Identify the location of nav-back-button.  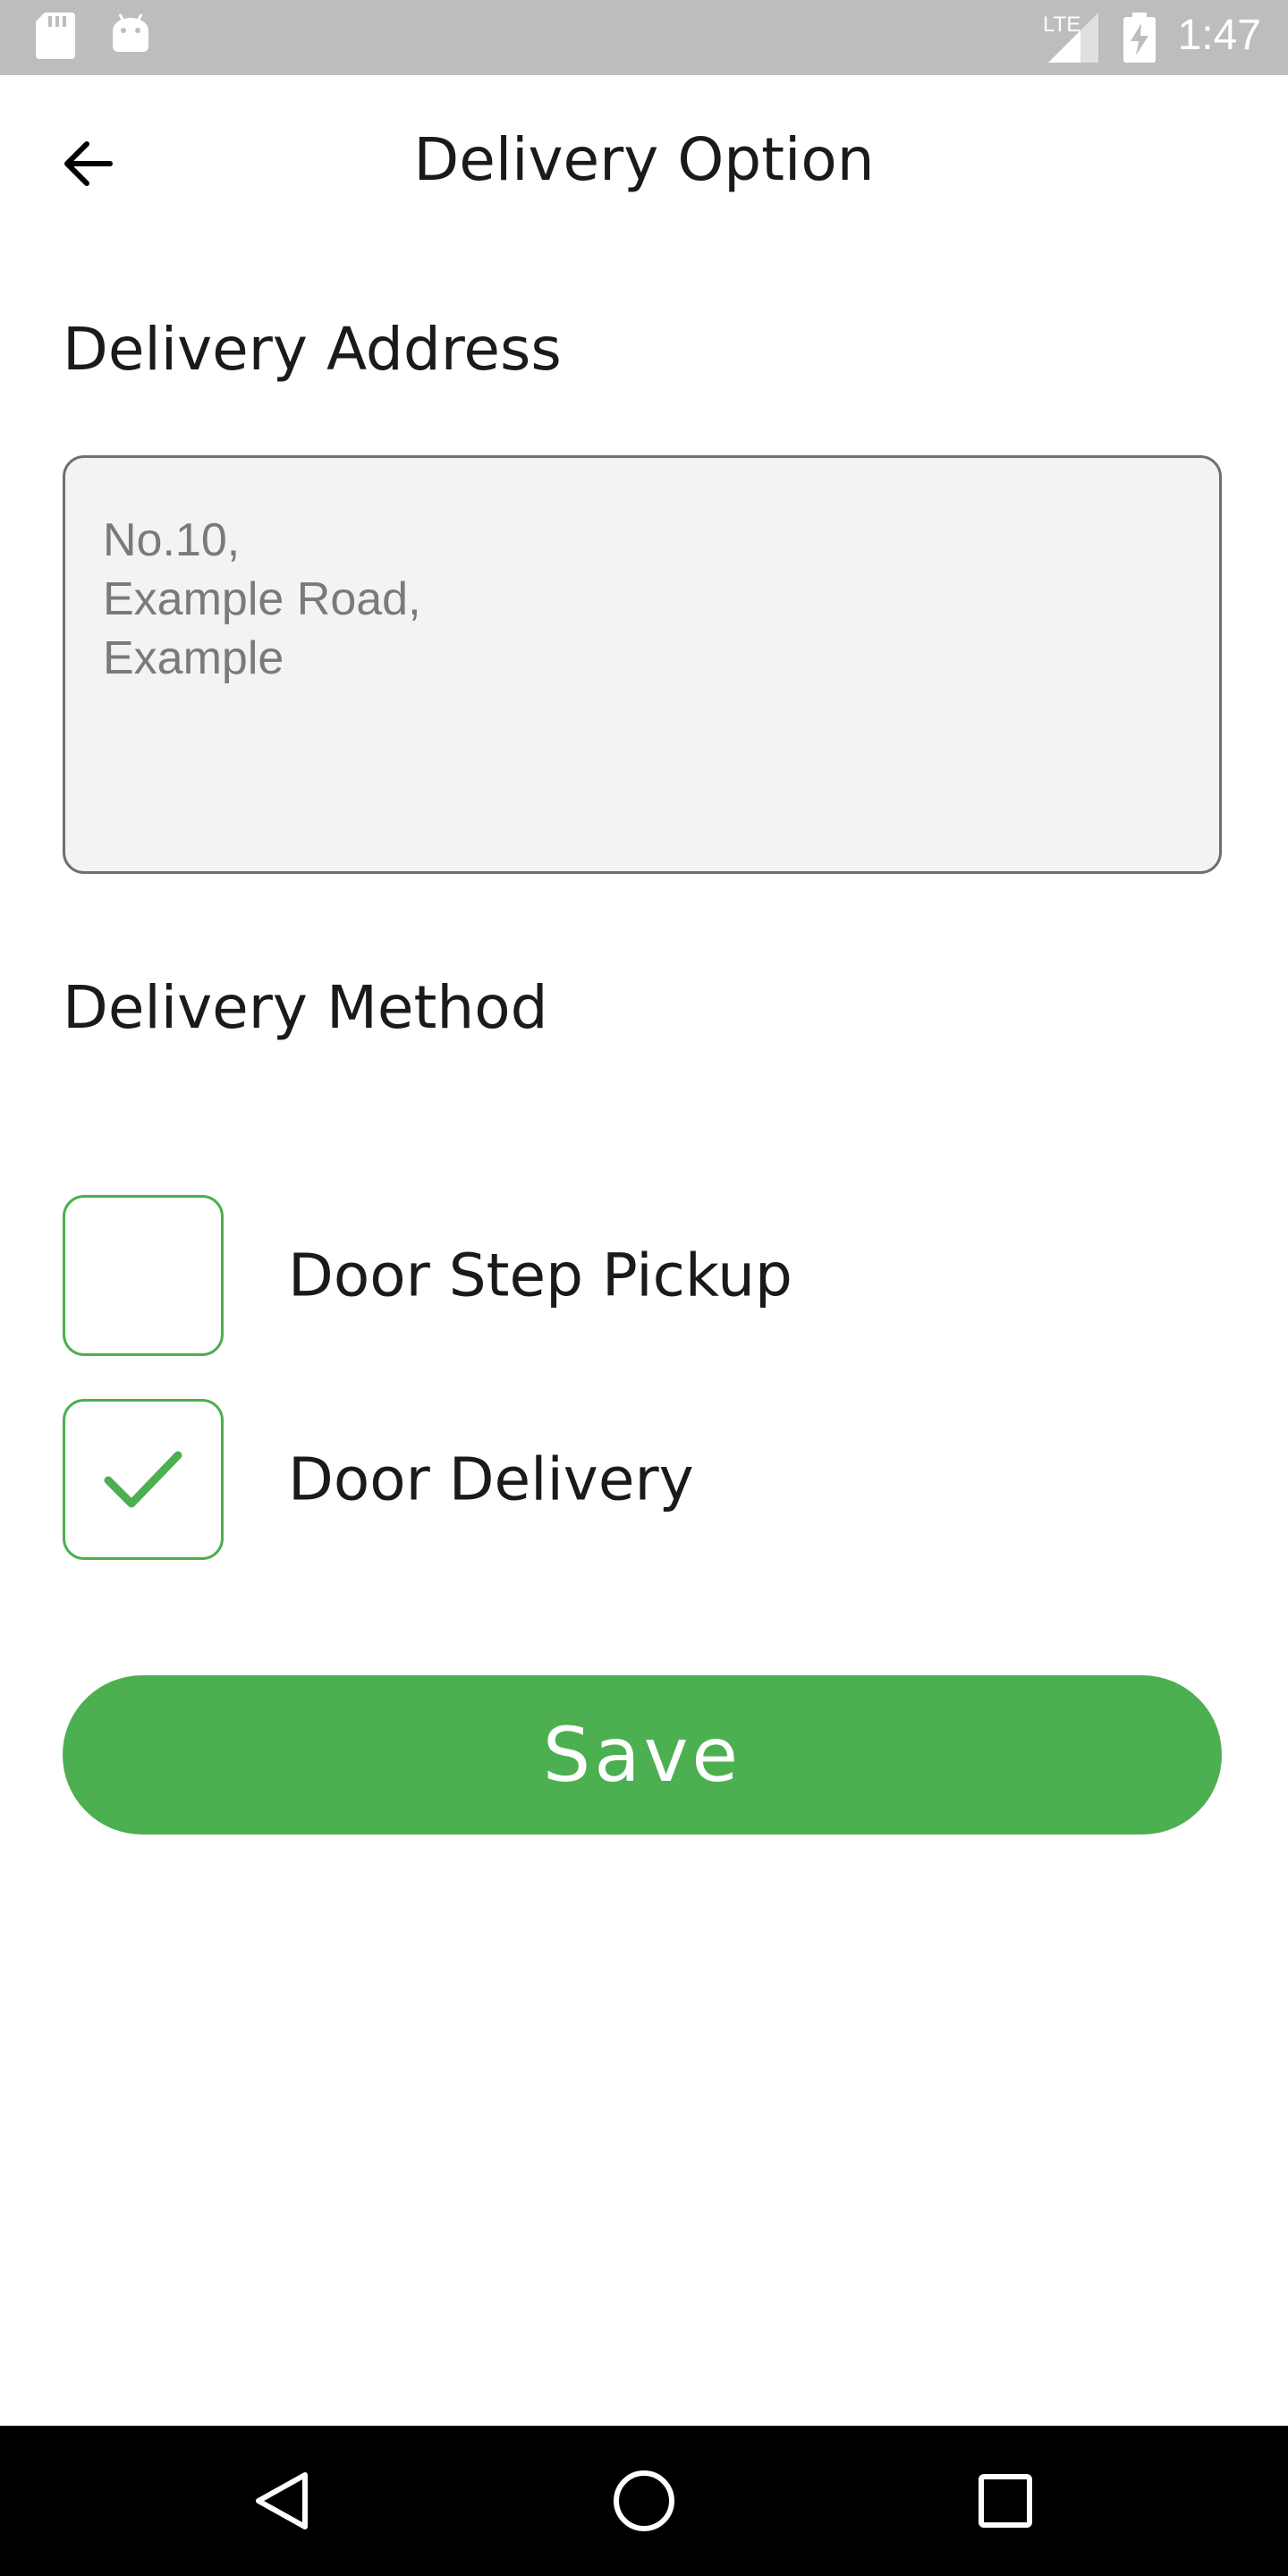
(282, 2501).